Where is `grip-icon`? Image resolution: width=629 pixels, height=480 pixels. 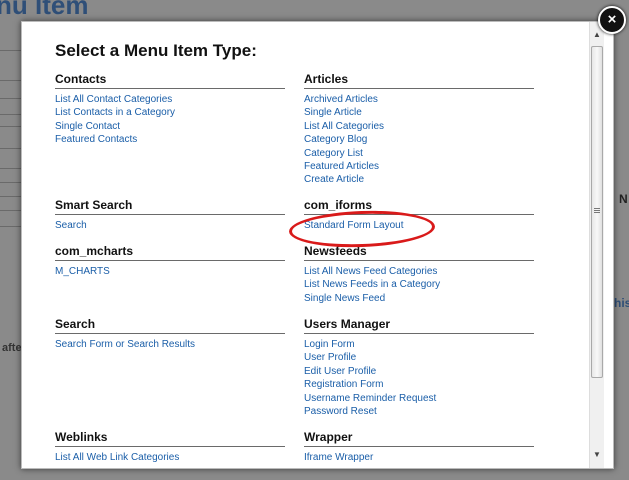
grip-icon is located at coordinates (597, 211).